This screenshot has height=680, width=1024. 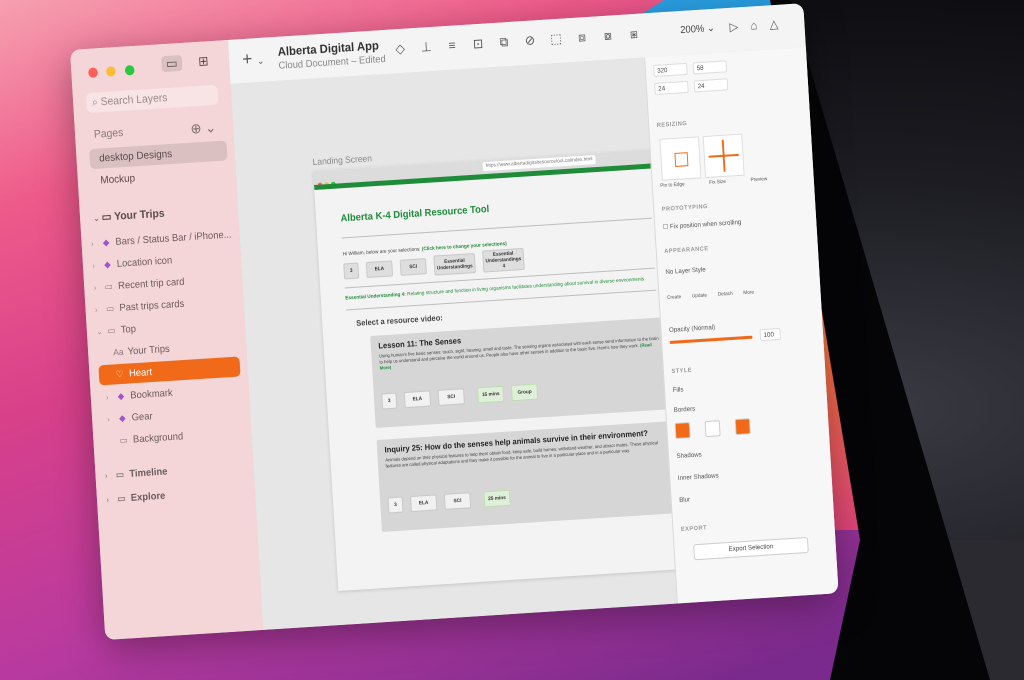 I want to click on prototyping-header: PROTOTYPING, so click(x=685, y=208).